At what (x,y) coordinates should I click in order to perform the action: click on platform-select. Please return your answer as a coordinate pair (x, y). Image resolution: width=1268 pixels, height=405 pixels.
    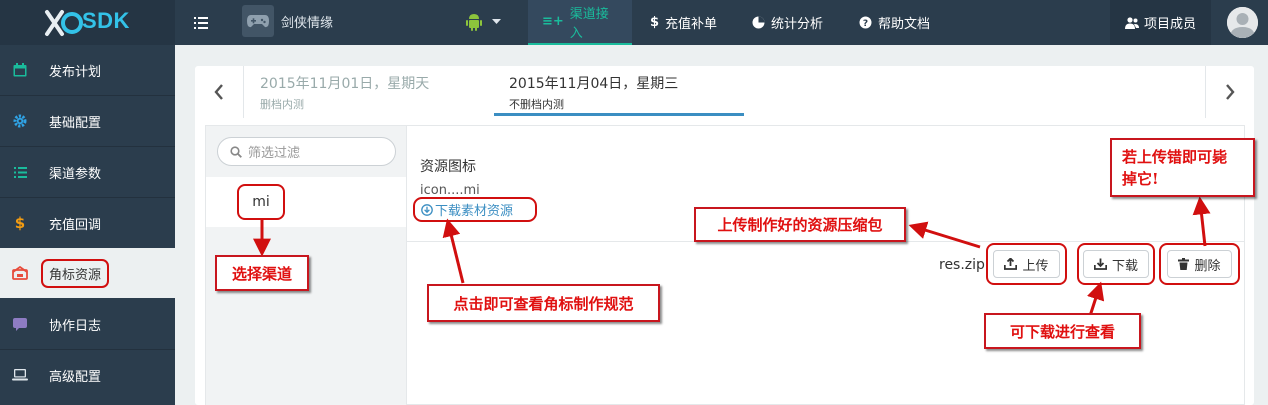
    Looking at the image, I should click on (496, 22).